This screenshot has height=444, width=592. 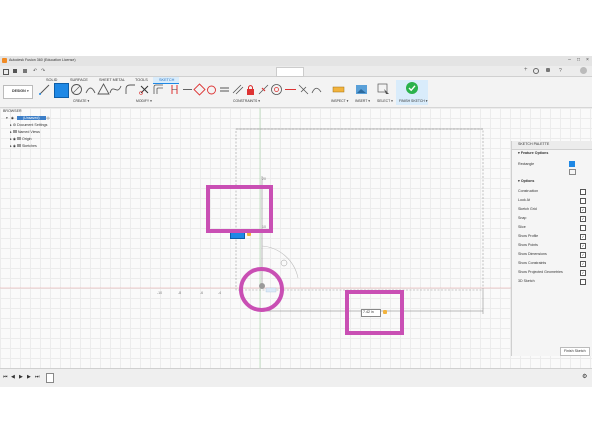 What do you see at coordinates (79, 80) in the screenshot?
I see `tab-surface: SURFACE` at bounding box center [79, 80].